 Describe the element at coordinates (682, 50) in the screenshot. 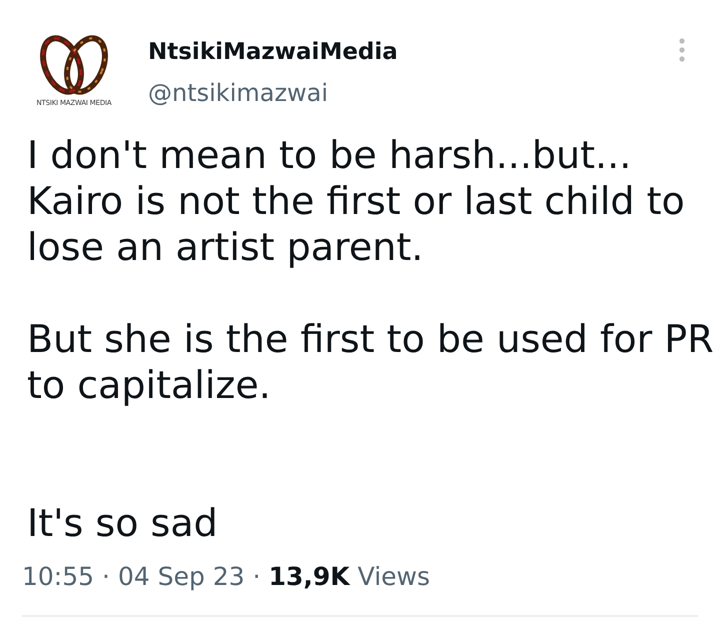

I see `more-vertical-icon` at that location.